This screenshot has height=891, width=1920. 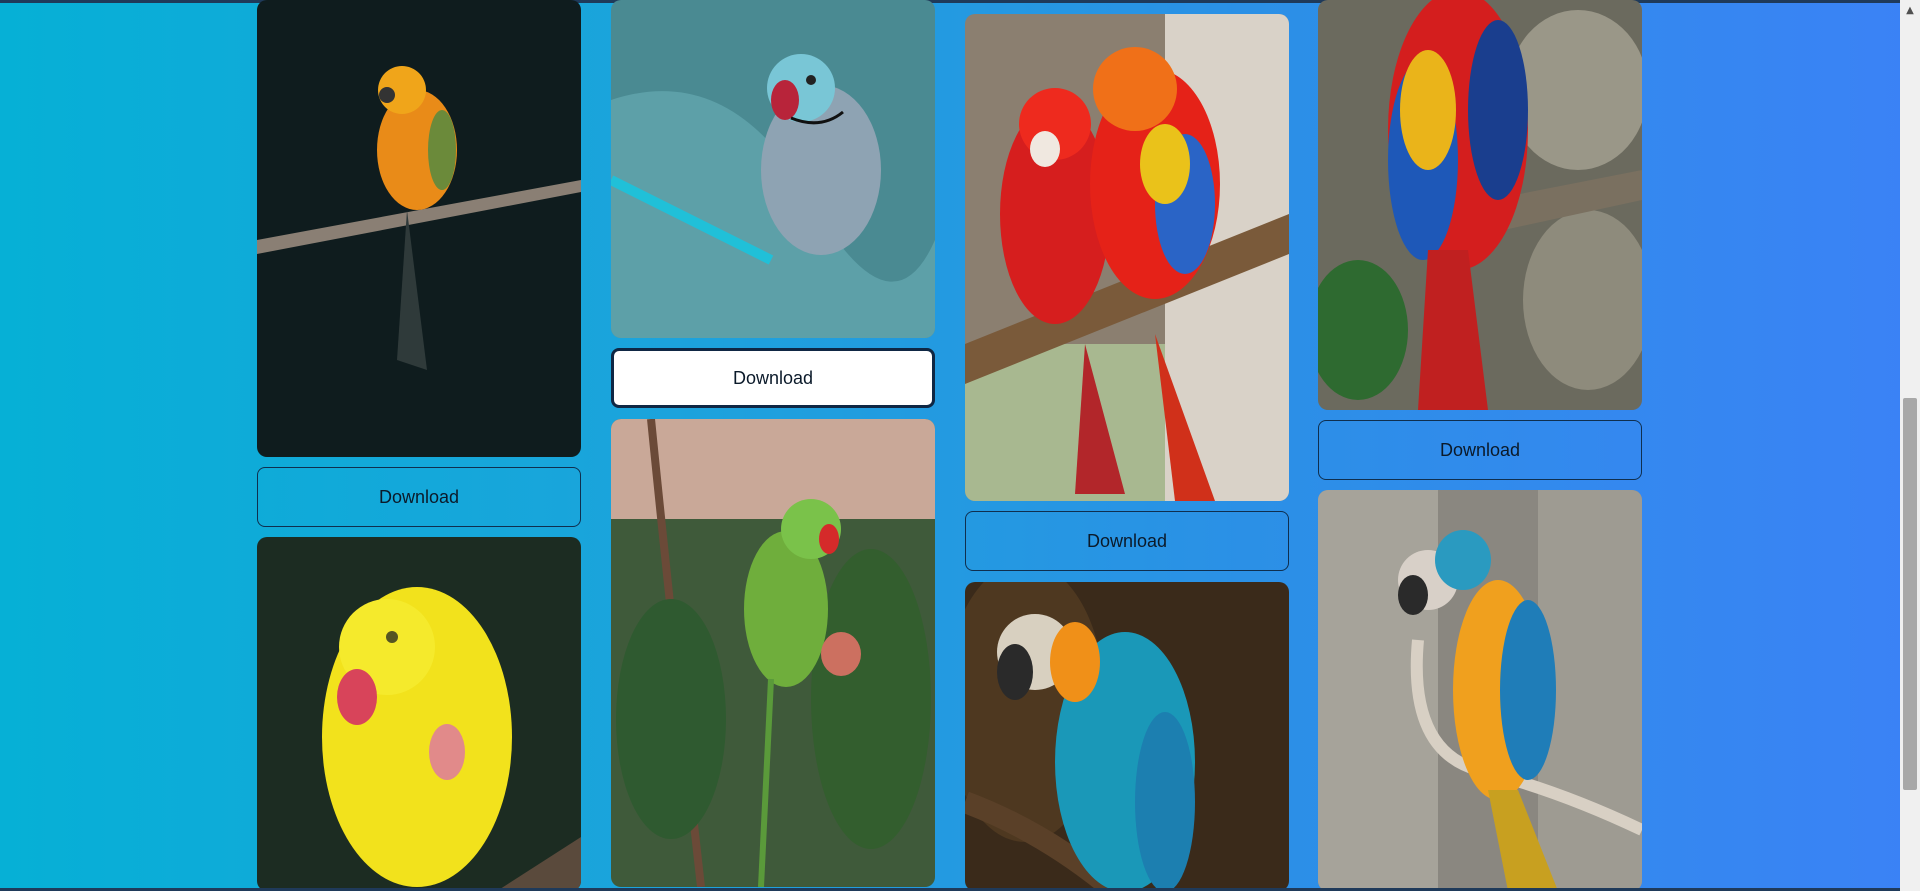 What do you see at coordinates (419, 228) in the screenshot?
I see `parrot-image-sun-conure` at bounding box center [419, 228].